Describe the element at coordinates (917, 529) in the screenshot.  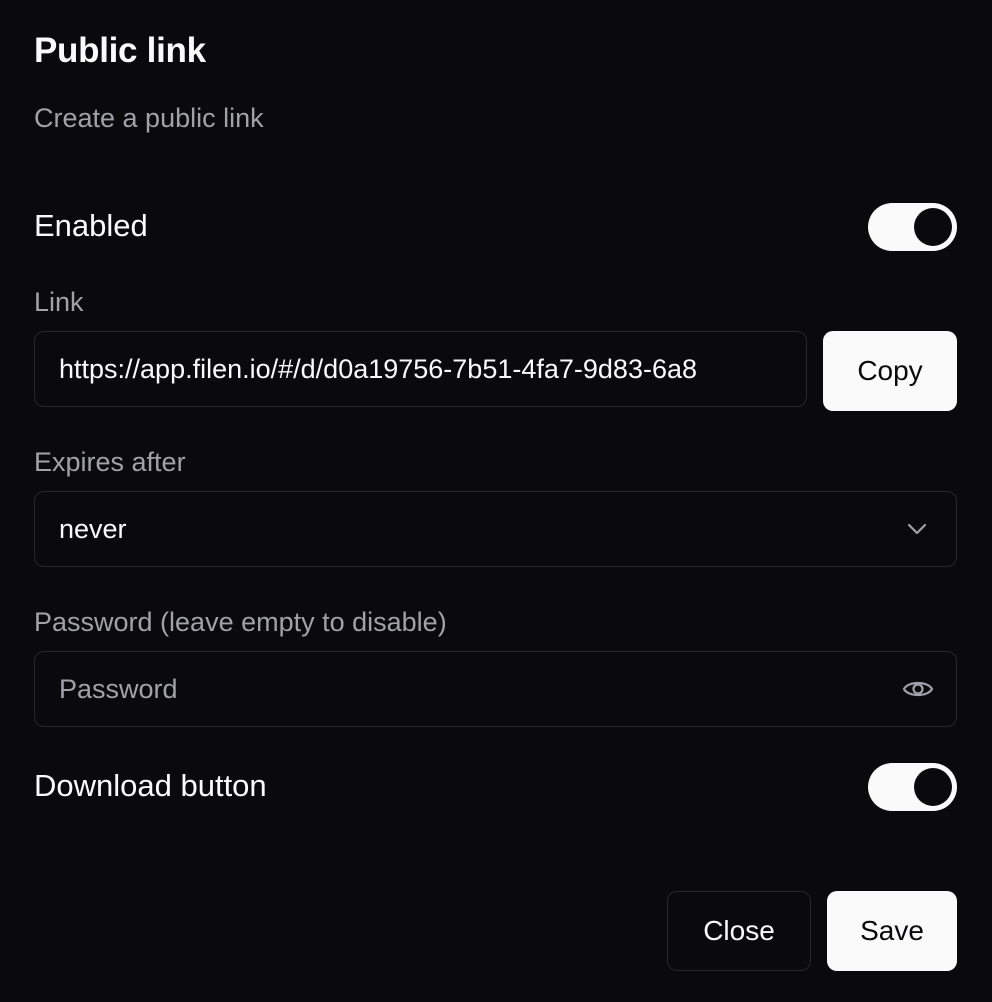
I see `chevron-down-icon` at that location.